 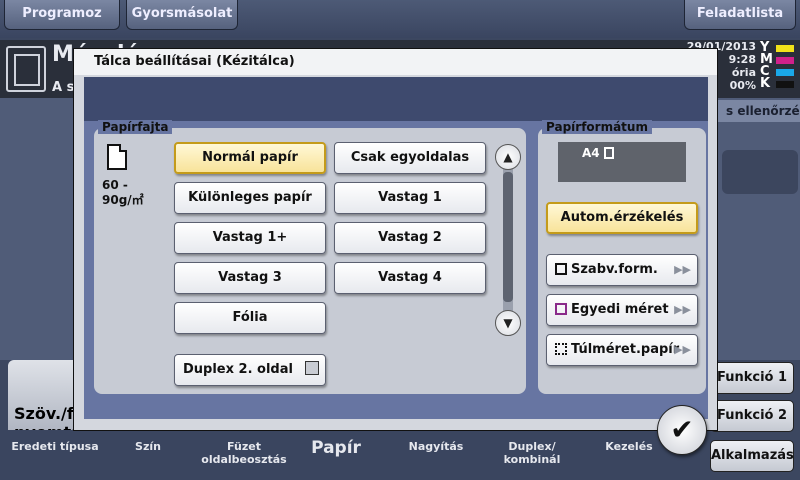 What do you see at coordinates (250, 278) in the screenshot?
I see `thick3-button: Vastag 3` at bounding box center [250, 278].